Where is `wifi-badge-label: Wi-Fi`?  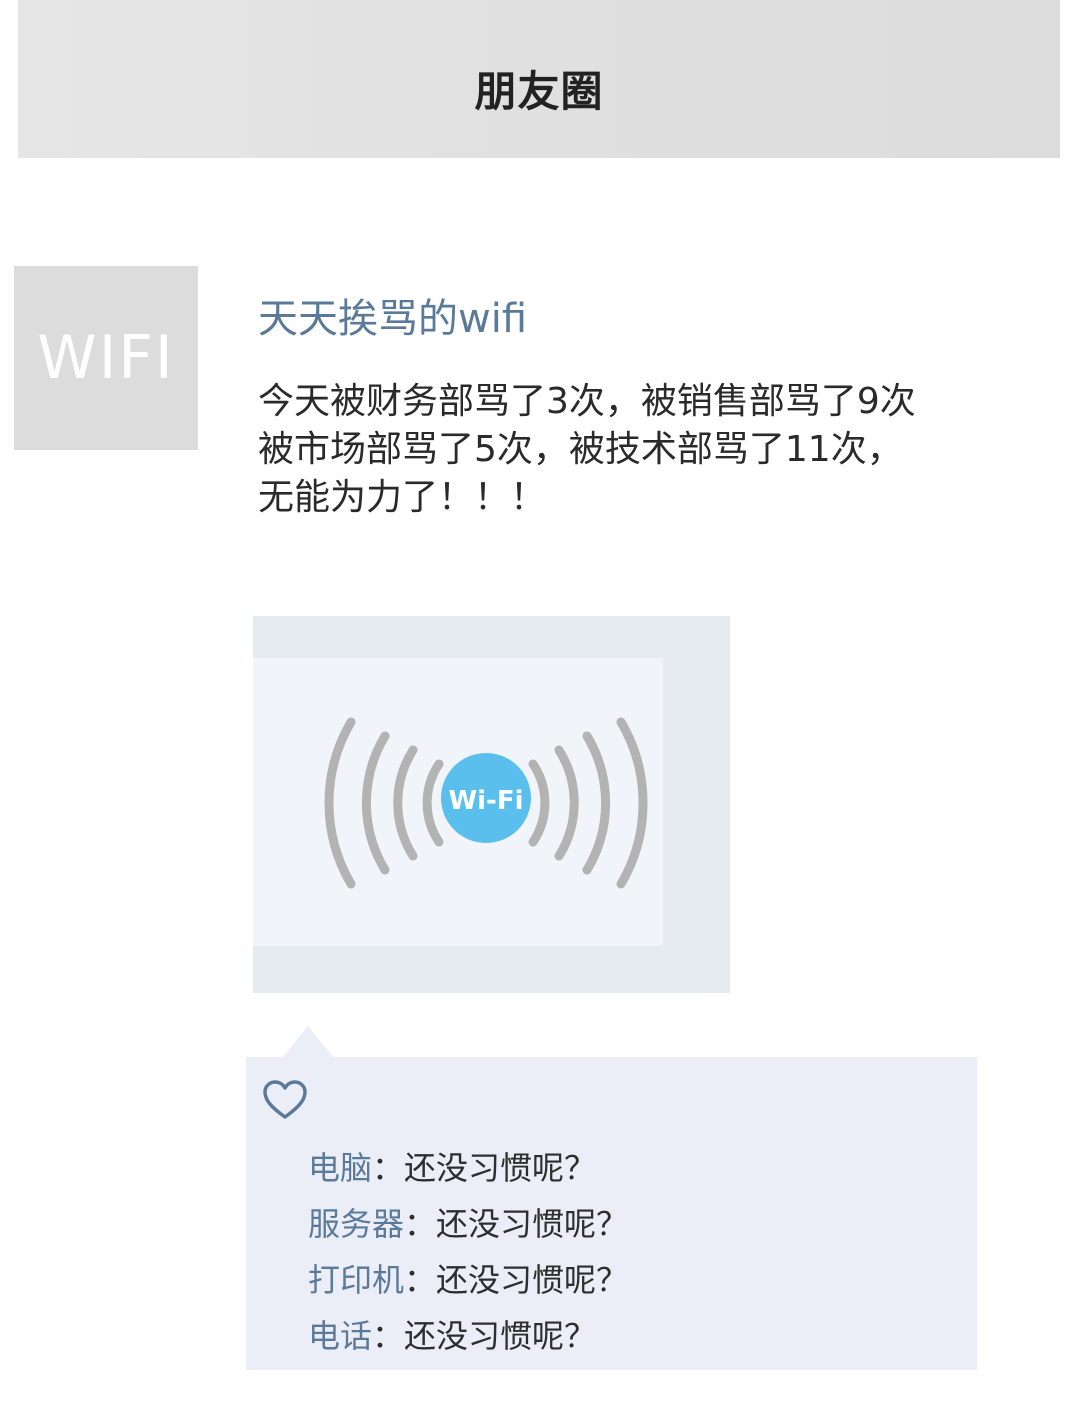
wifi-badge-label: Wi-Fi is located at coordinates (485, 801).